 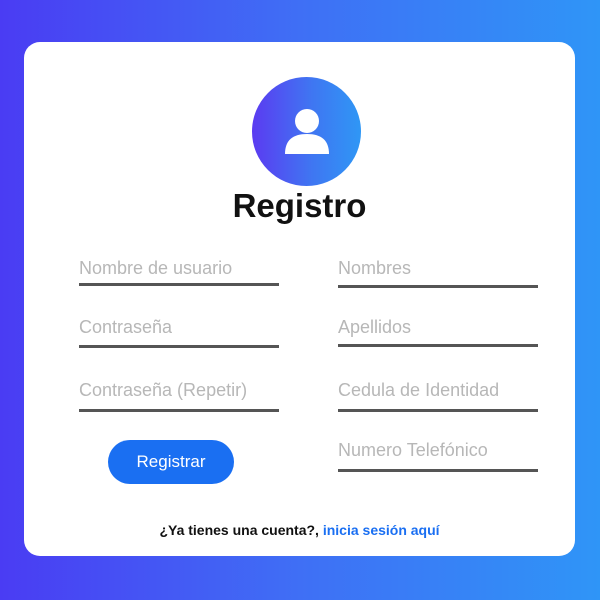 I want to click on password-repeat-field: Contraseña (Repetir), so click(x=179, y=399).